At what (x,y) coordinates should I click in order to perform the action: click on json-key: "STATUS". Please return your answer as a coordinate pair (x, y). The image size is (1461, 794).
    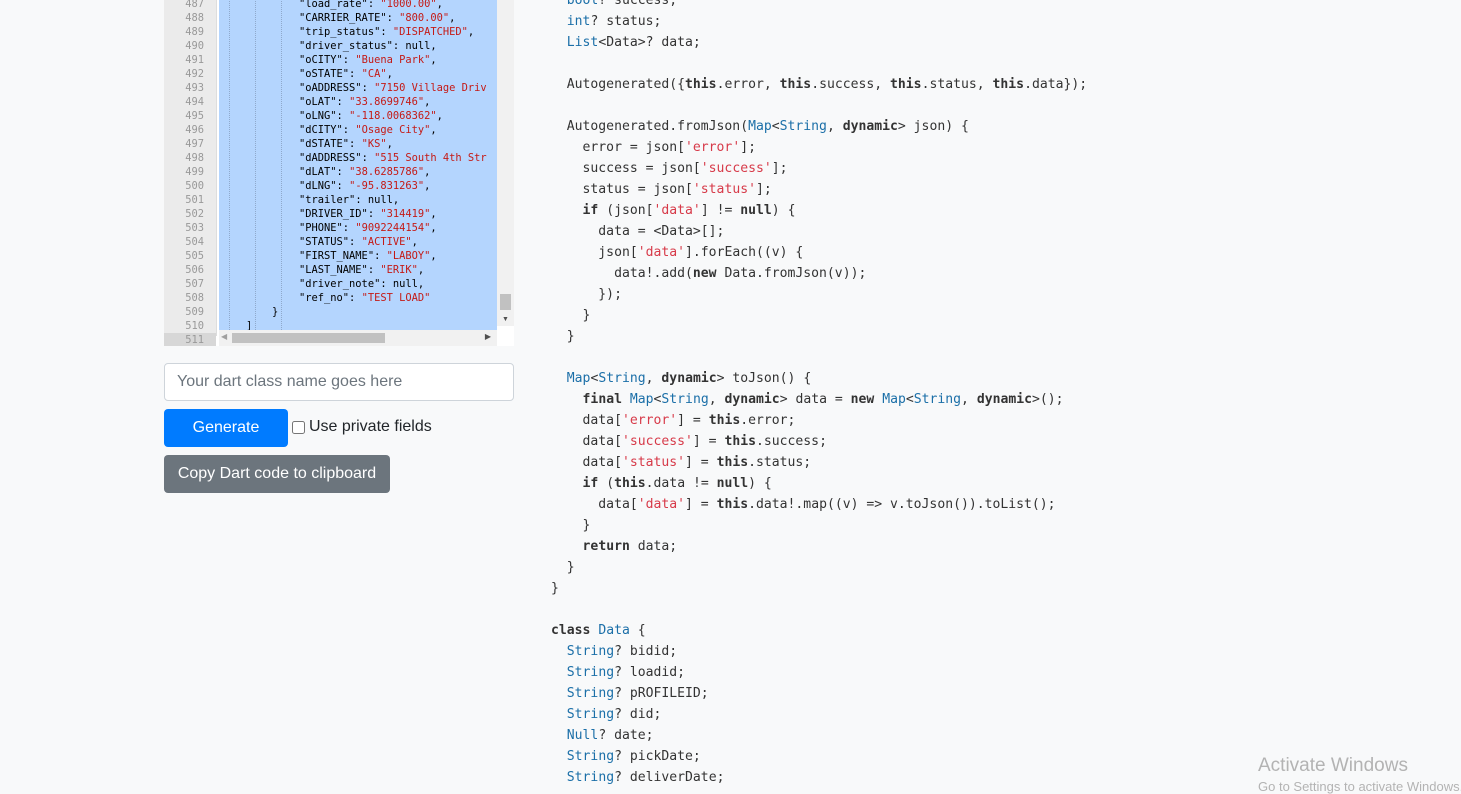
    Looking at the image, I should click on (324, 242).